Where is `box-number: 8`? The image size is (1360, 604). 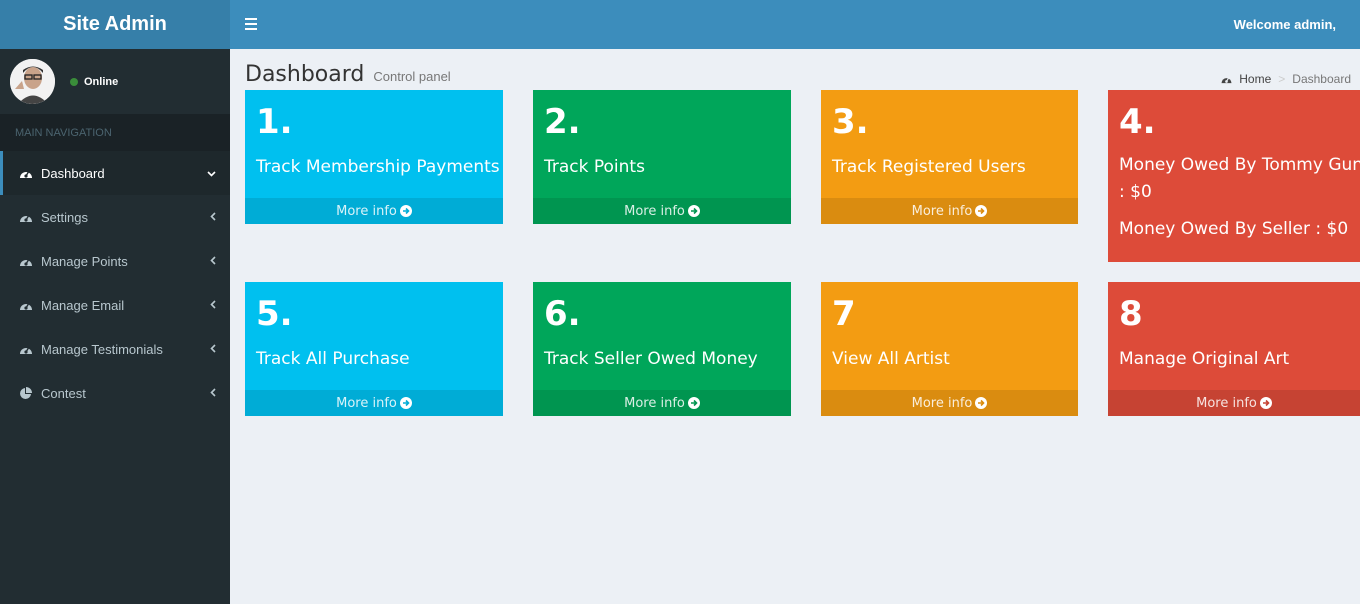 box-number: 8 is located at coordinates (1131, 314).